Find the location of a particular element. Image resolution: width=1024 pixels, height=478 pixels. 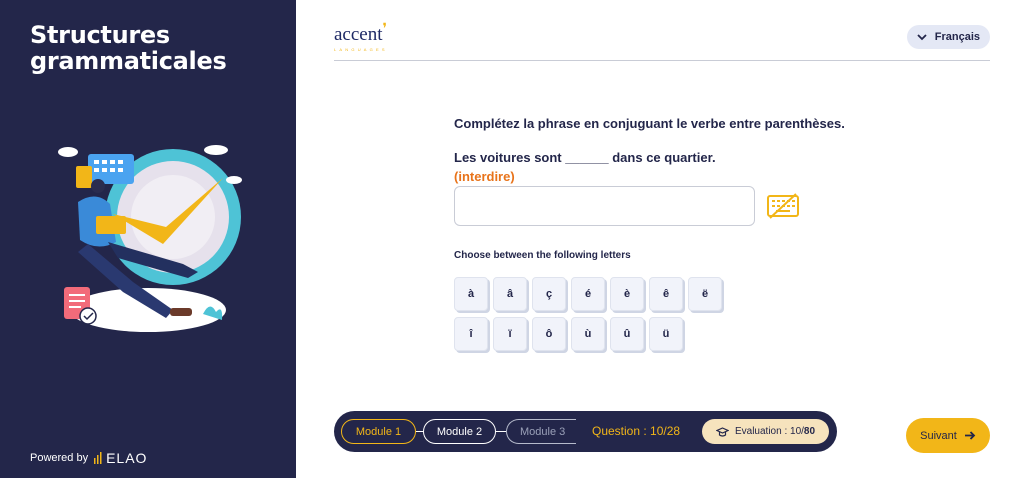

letter-key: ê is located at coordinates (666, 294).